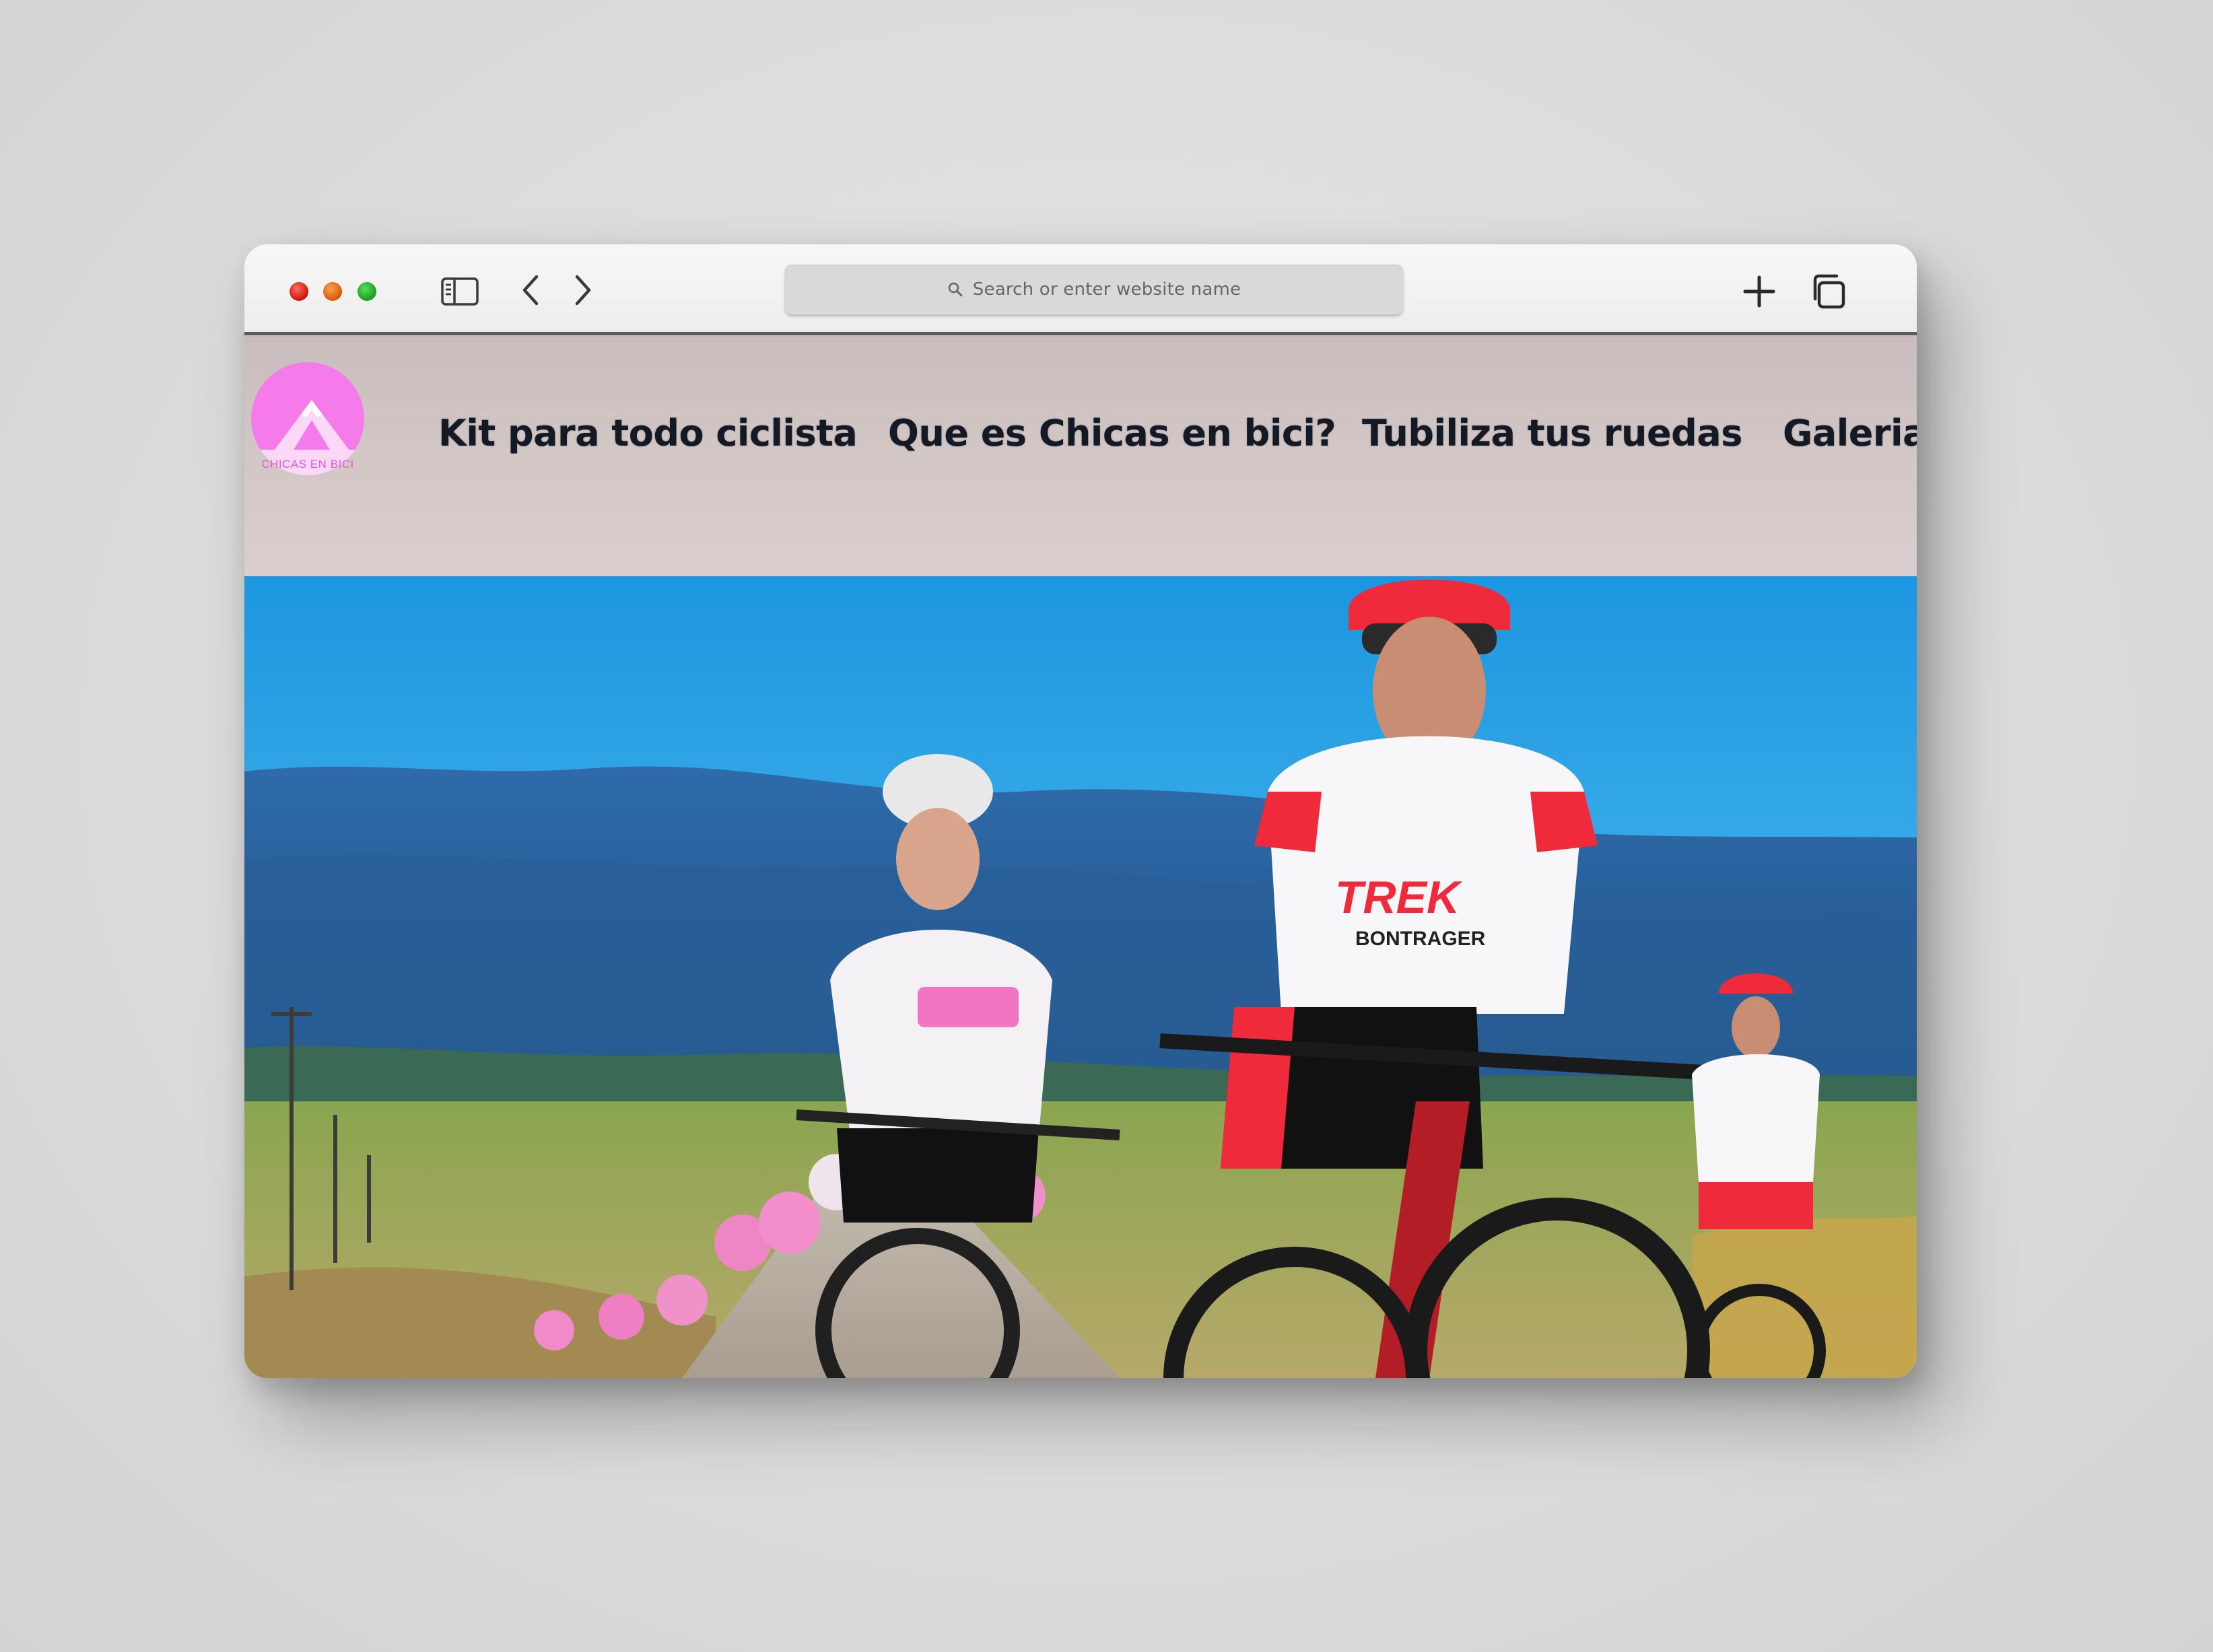 The image size is (2213, 1652). I want to click on sidebar-icon, so click(460, 291).